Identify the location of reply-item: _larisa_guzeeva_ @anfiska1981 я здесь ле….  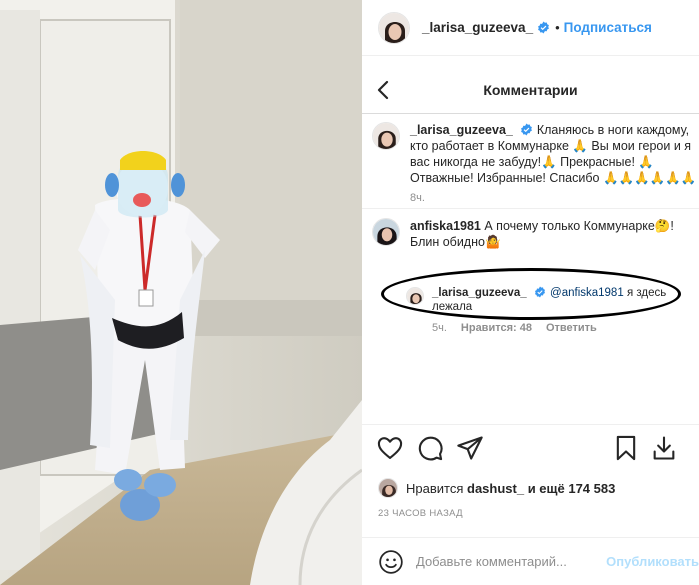
(546, 300).